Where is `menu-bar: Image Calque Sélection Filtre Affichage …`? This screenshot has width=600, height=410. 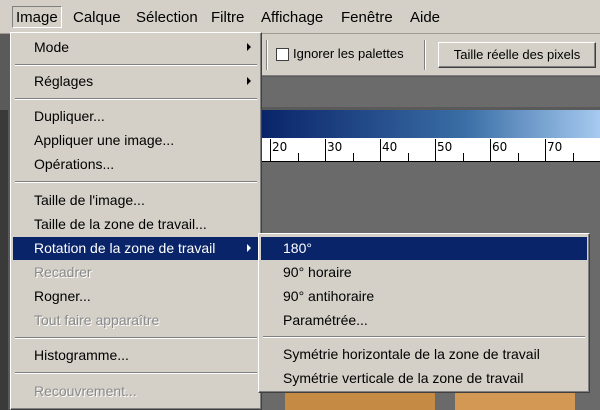
menu-bar: Image Calque Sélection Filtre Affichage … is located at coordinates (300, 17).